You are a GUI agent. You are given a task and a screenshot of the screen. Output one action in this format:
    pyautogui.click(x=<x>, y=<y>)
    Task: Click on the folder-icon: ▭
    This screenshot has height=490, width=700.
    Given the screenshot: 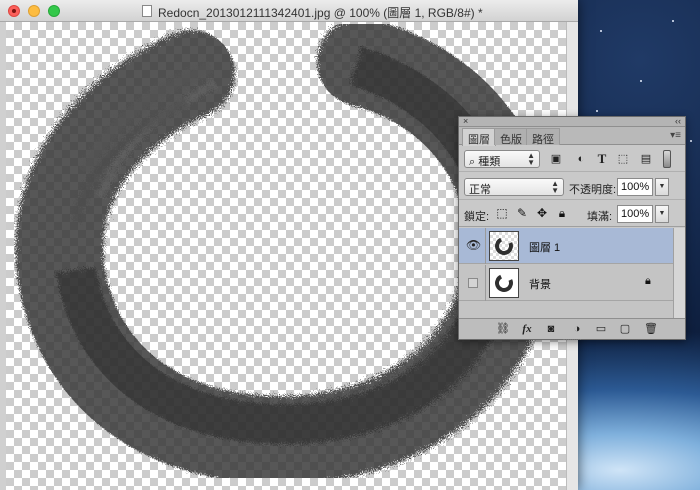 What is the action you would take?
    pyautogui.click(x=601, y=329)
    